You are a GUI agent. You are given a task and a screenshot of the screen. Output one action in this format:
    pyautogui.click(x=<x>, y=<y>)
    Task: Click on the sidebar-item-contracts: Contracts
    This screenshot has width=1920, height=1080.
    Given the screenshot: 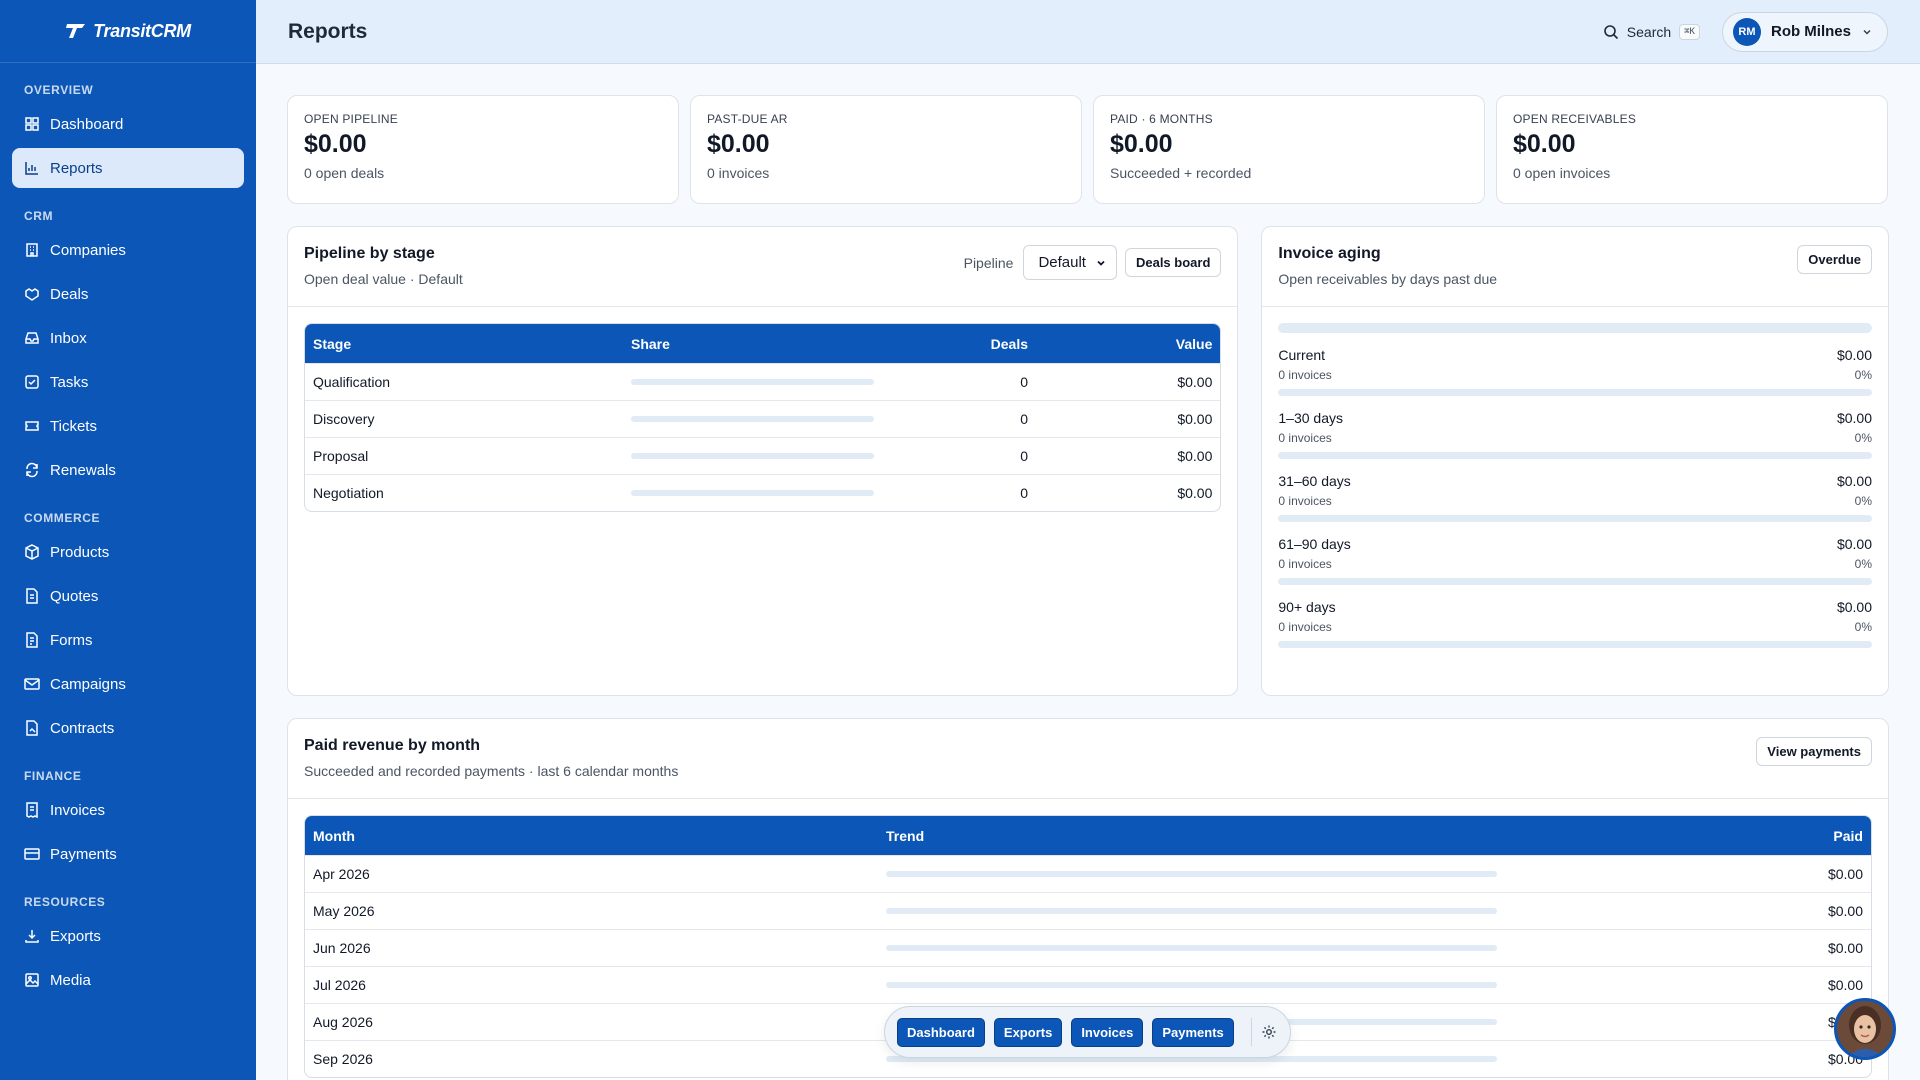 What is the action you would take?
    pyautogui.click(x=128, y=728)
    